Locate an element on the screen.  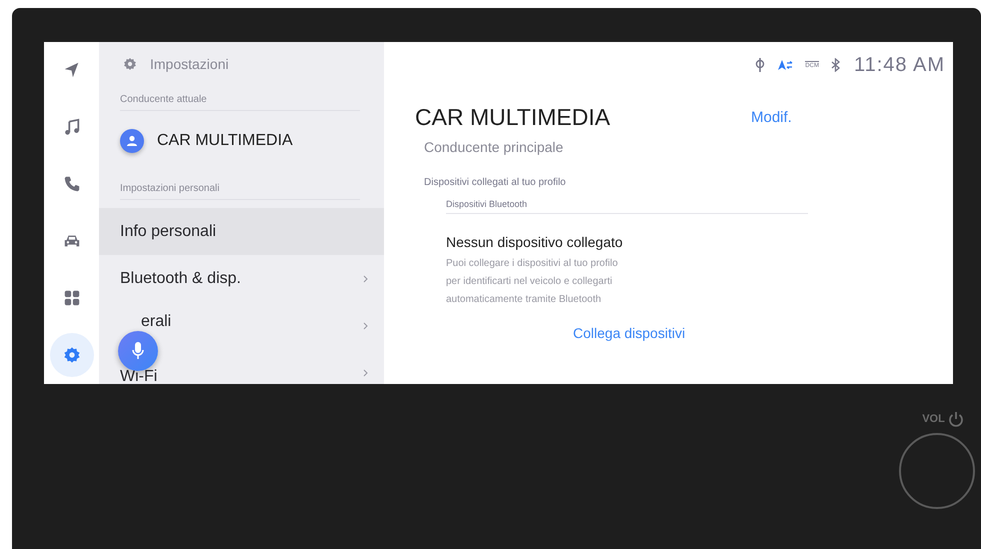
settings-item: erali is located at coordinates (241, 325).